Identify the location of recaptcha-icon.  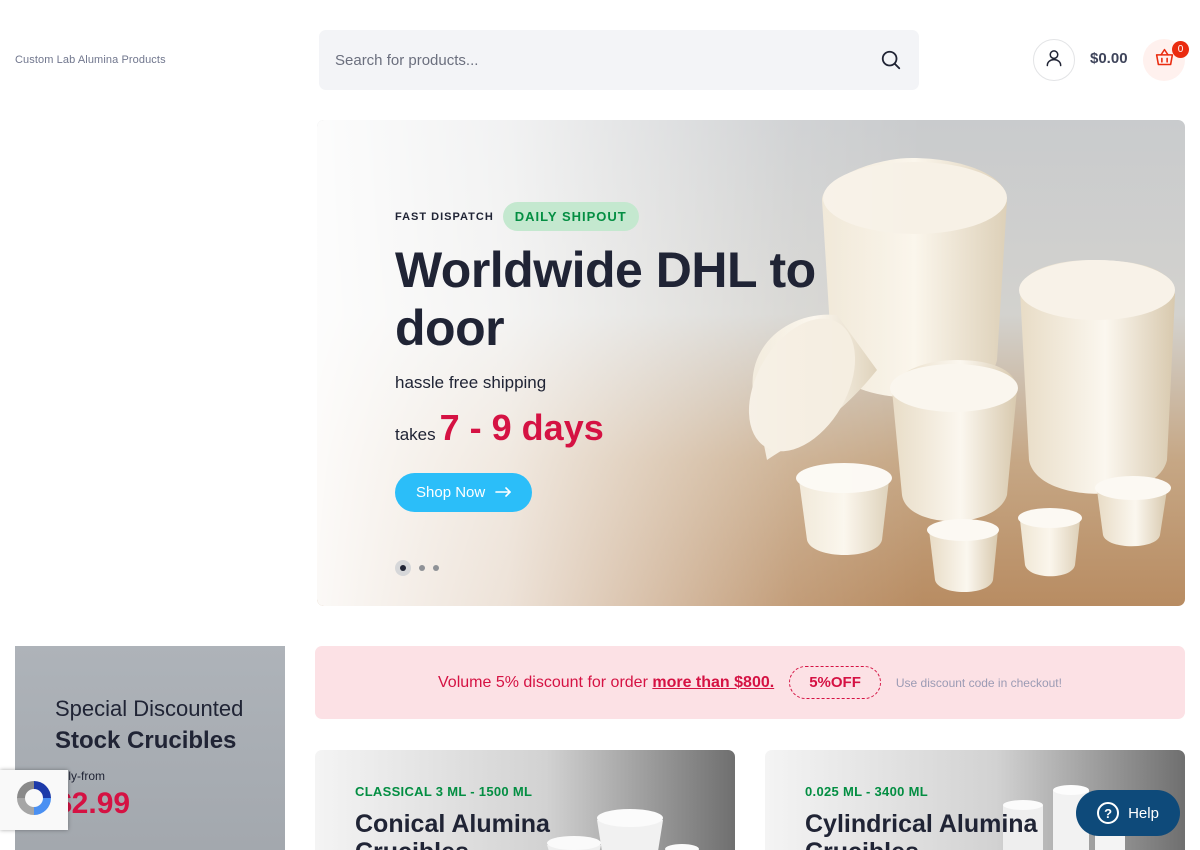
(34, 800).